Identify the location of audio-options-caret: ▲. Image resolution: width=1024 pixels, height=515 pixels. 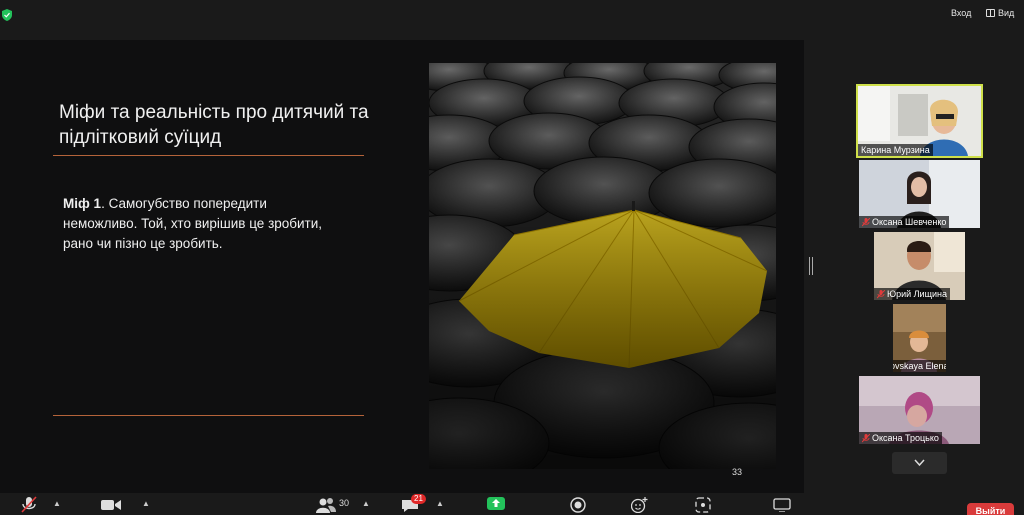
(57, 503).